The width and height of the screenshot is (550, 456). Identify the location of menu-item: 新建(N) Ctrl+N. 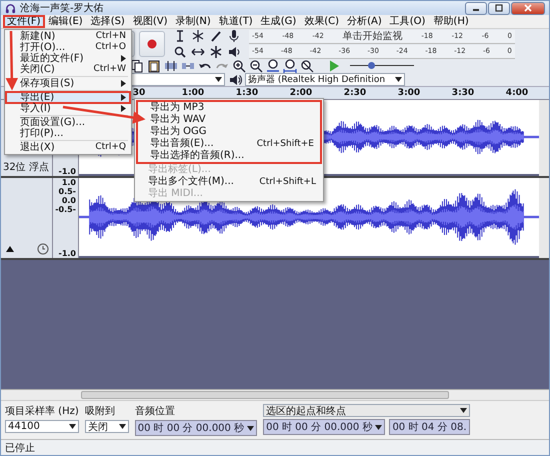
(68, 36).